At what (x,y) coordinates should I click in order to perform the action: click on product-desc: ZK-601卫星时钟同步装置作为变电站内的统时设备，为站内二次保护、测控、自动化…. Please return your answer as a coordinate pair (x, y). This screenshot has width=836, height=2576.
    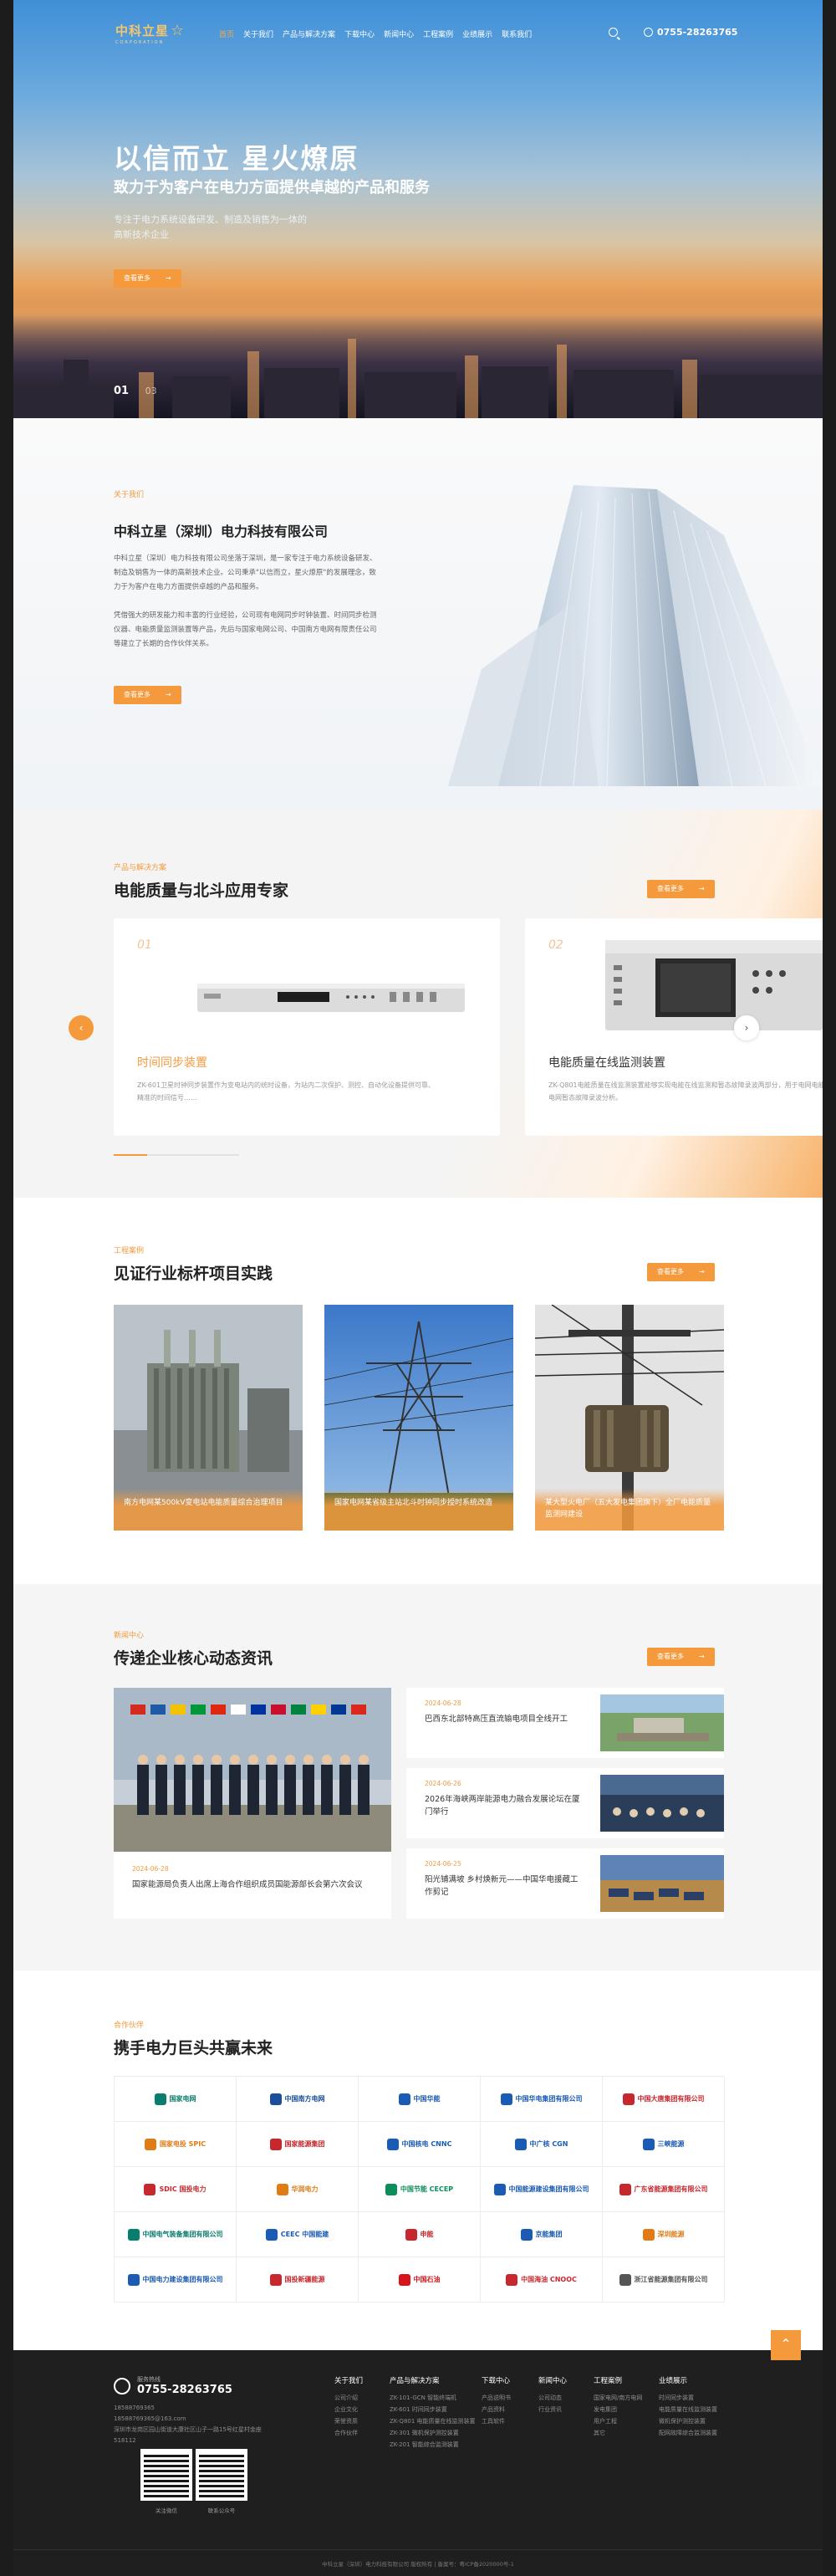
    Looking at the image, I should click on (286, 1091).